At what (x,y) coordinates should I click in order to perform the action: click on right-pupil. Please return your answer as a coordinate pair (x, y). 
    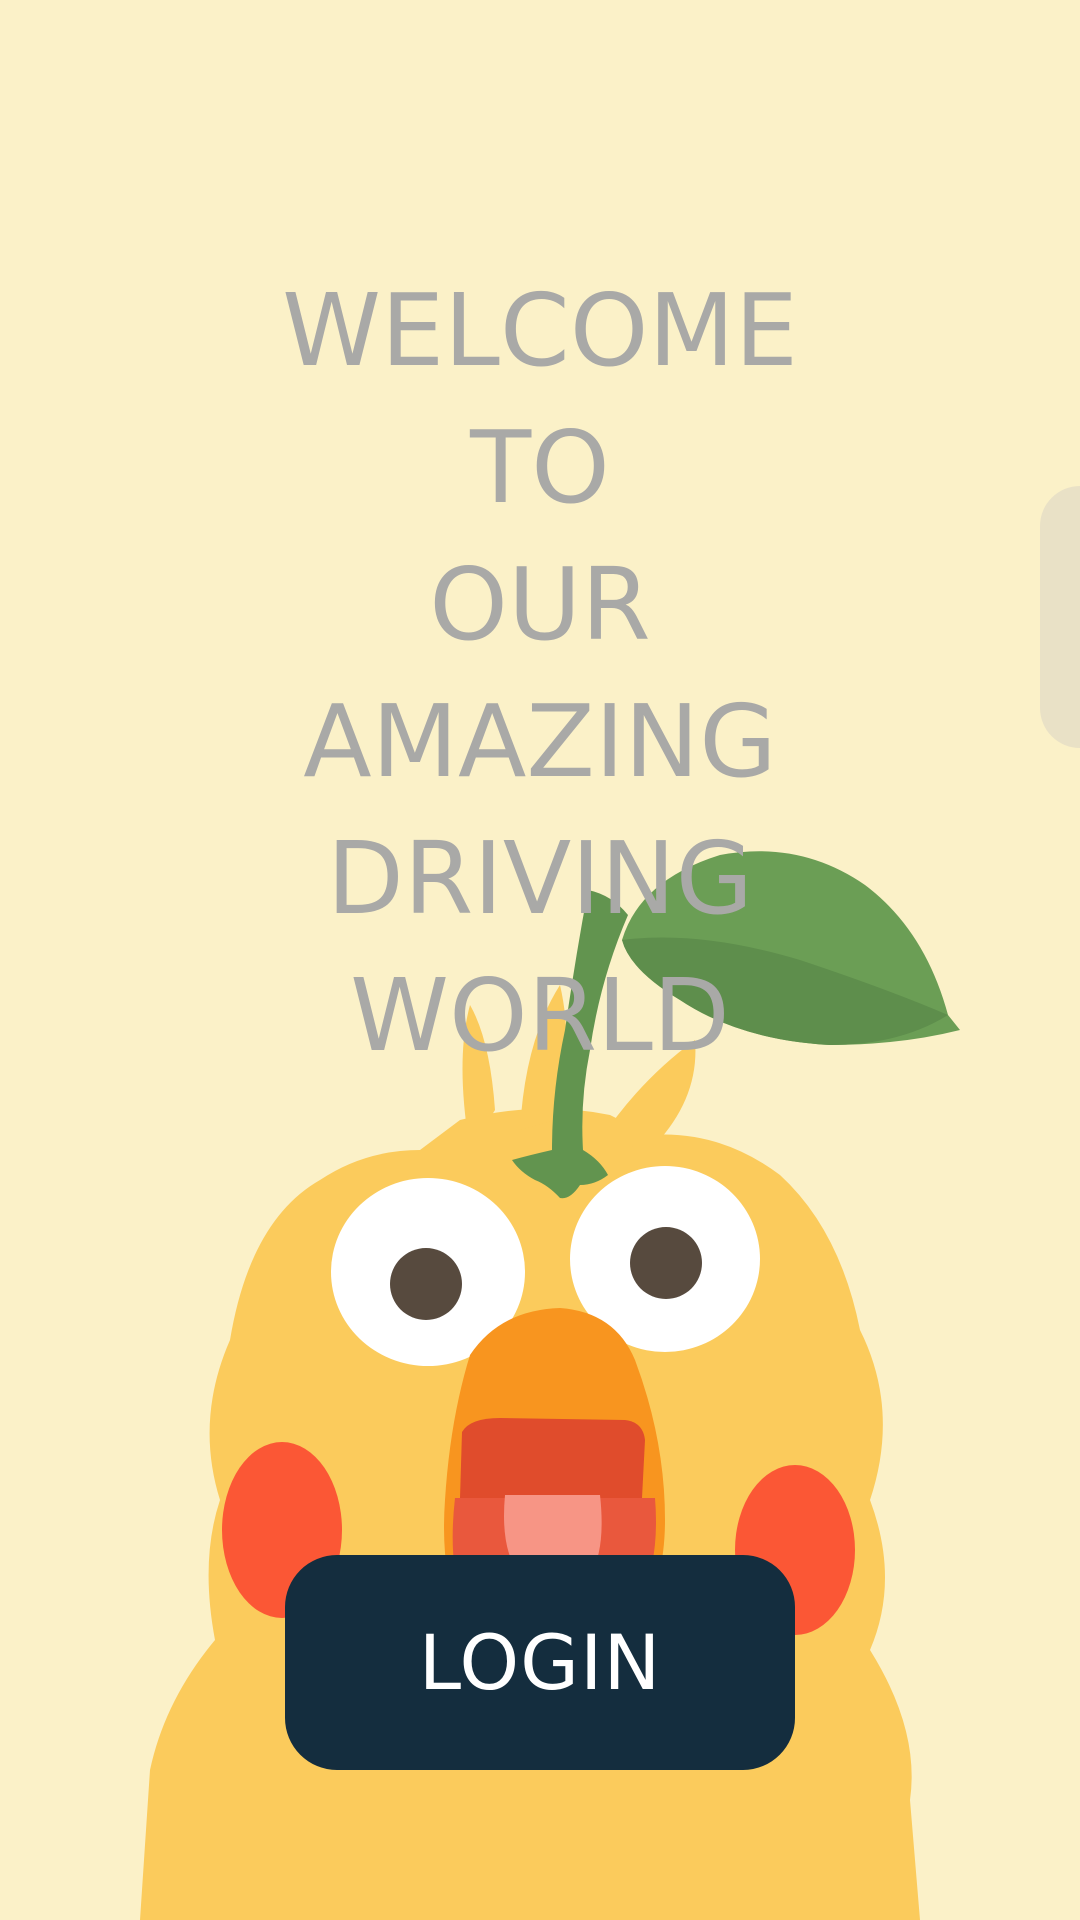
    Looking at the image, I should click on (666, 1263).